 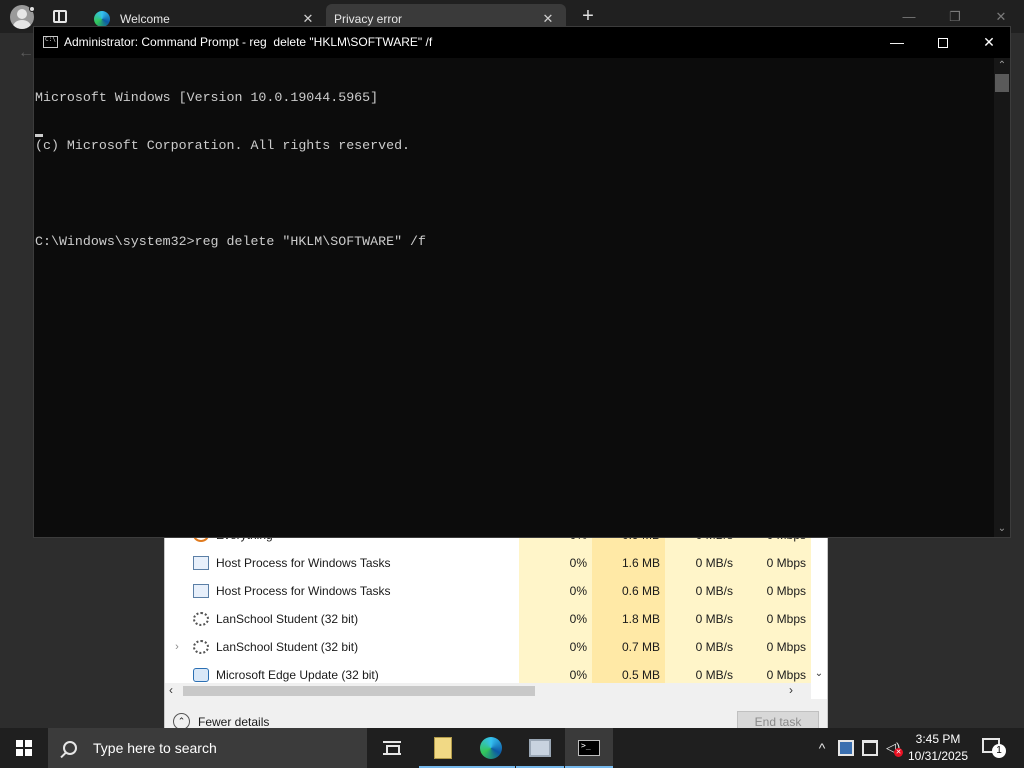 I want to click on task-manager-vertical-scrollbar: ⌄, so click(x=819, y=605).